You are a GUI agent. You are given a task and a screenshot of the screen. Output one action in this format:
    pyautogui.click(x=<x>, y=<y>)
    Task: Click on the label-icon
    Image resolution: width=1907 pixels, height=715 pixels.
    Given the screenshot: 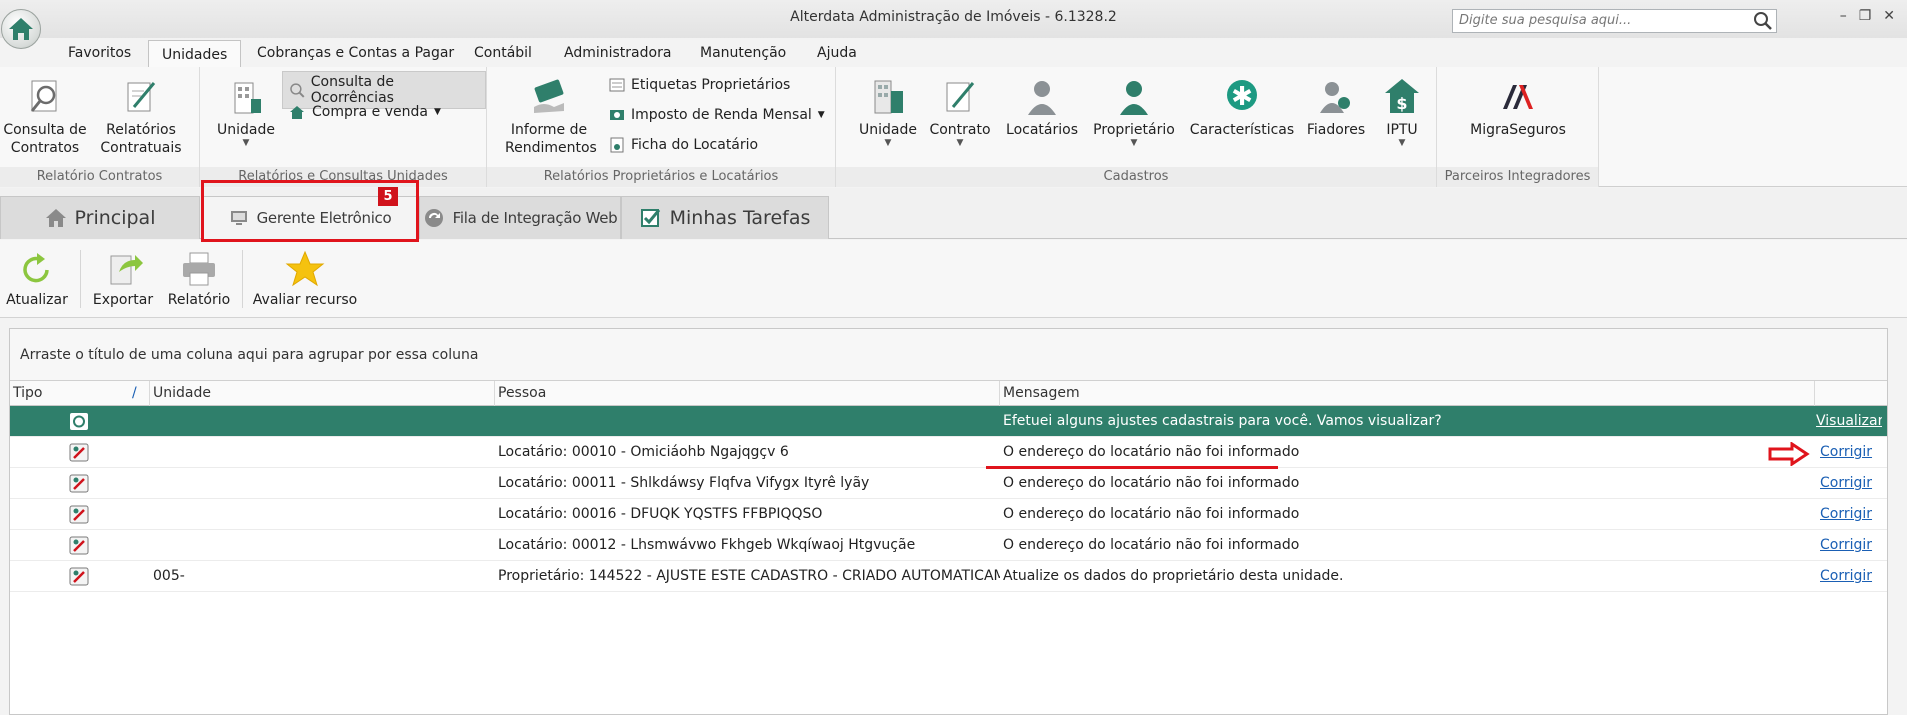 What is the action you would take?
    pyautogui.click(x=617, y=85)
    